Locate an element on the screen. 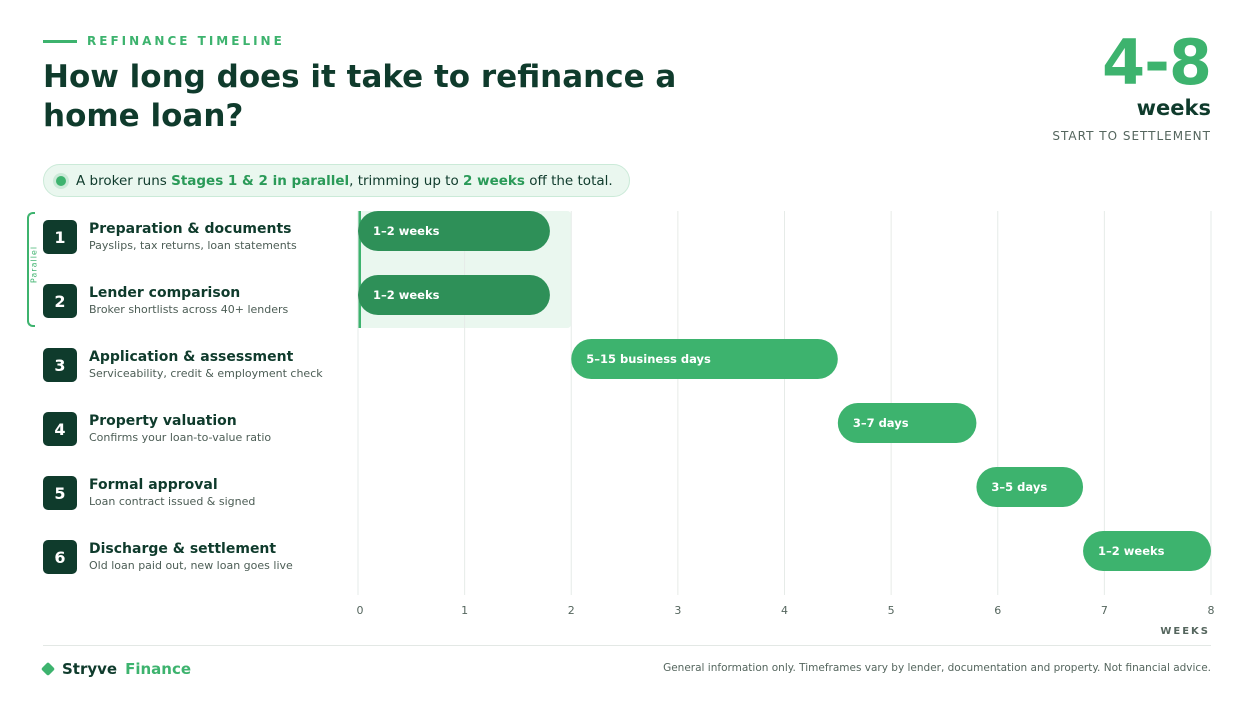 The width and height of the screenshot is (1237, 715). brand-name: Stryve is located at coordinates (90, 669).